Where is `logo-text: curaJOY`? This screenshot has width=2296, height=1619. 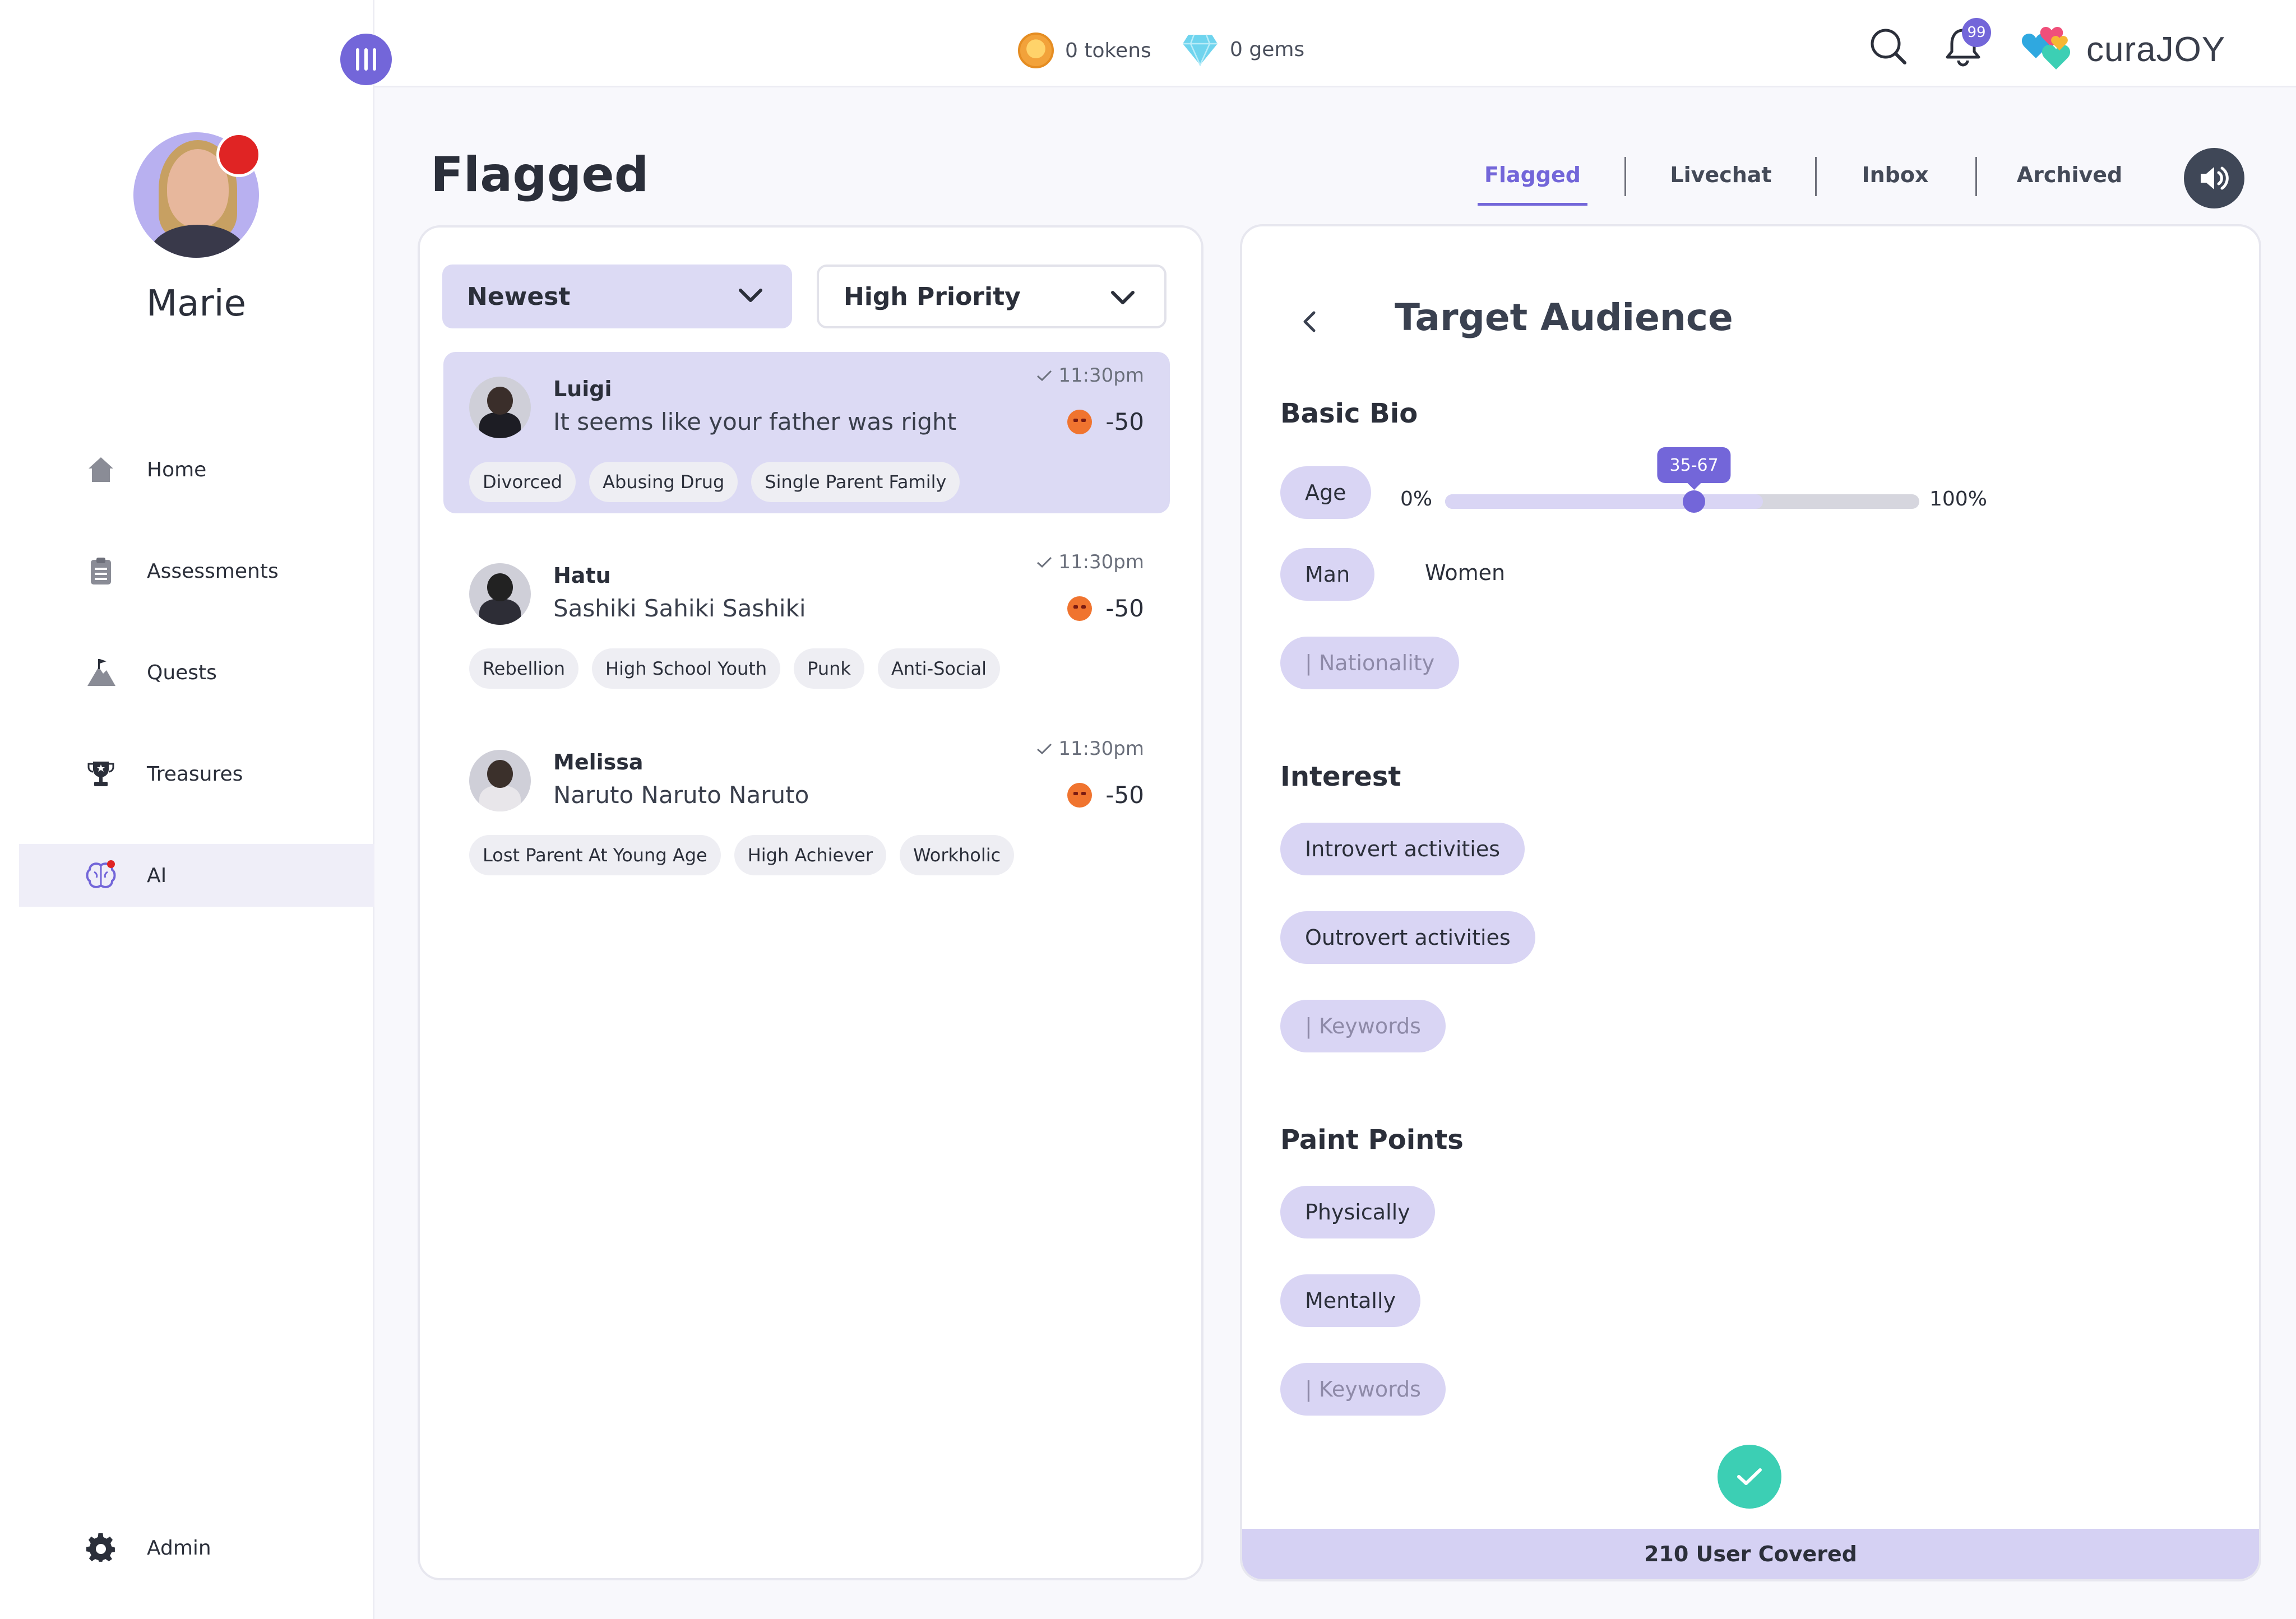
logo-text: curaJOY is located at coordinates (2156, 49).